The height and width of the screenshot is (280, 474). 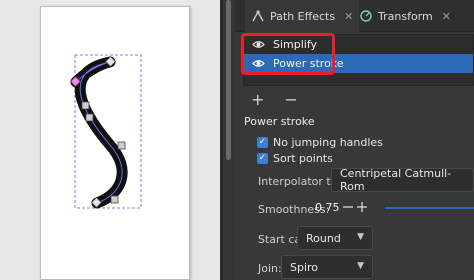 I want to click on power-stroke-path, so click(x=99, y=132).